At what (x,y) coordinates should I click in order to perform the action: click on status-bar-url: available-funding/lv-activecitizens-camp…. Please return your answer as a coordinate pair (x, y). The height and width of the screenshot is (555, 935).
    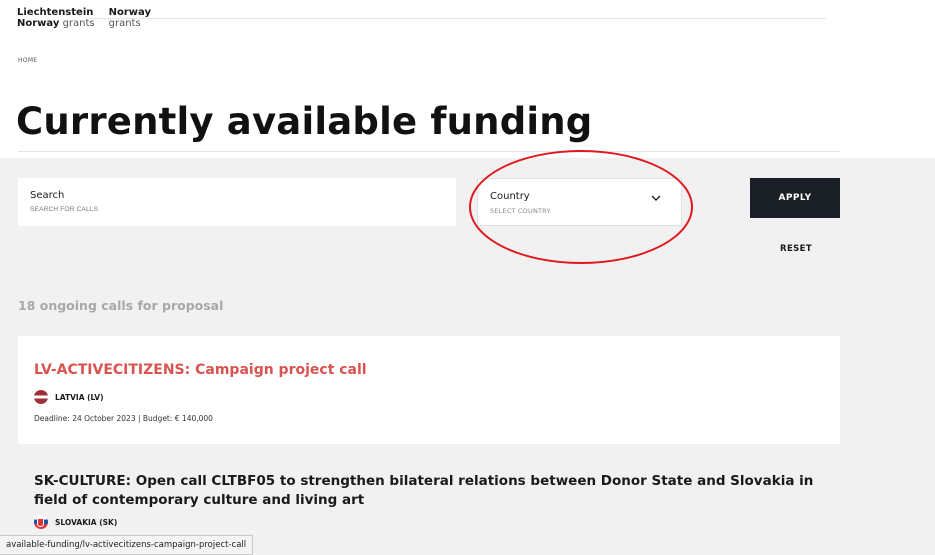
    Looking at the image, I should click on (126, 545).